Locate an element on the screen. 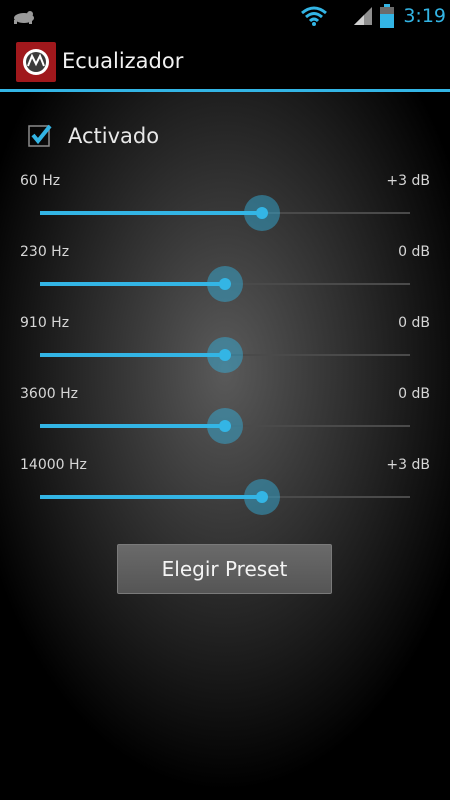  band-frequency: 3600 Hz is located at coordinates (49, 394).